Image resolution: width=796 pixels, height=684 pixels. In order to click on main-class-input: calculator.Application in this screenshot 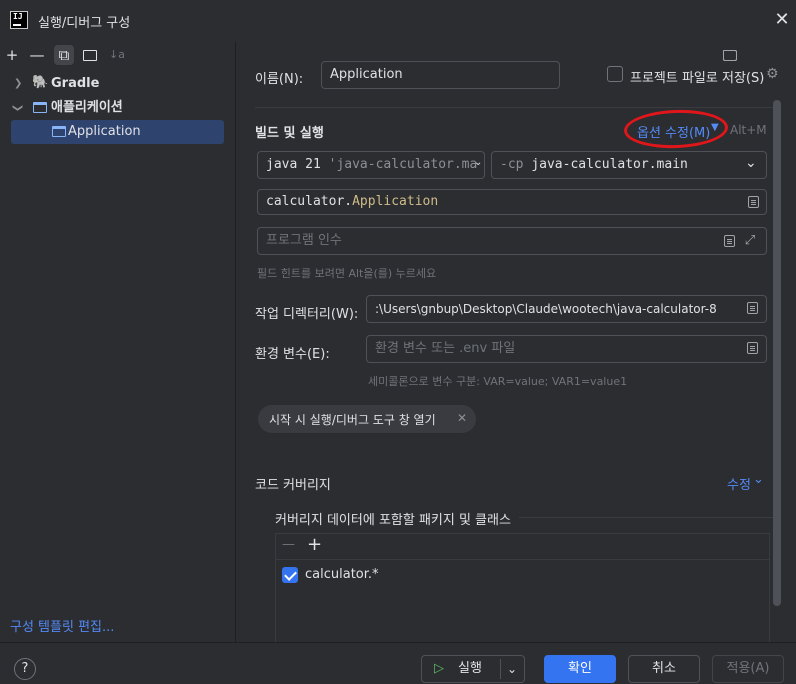, I will do `click(512, 202)`.